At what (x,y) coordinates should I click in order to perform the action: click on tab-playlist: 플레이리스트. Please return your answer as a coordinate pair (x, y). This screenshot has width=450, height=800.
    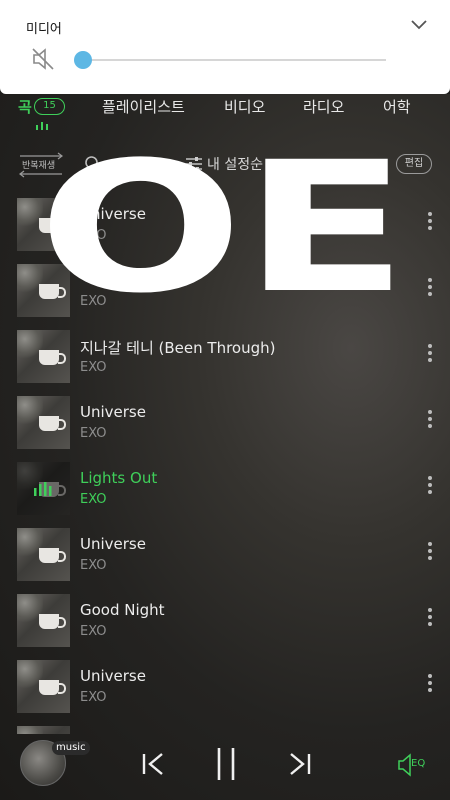
    Looking at the image, I should click on (143, 106).